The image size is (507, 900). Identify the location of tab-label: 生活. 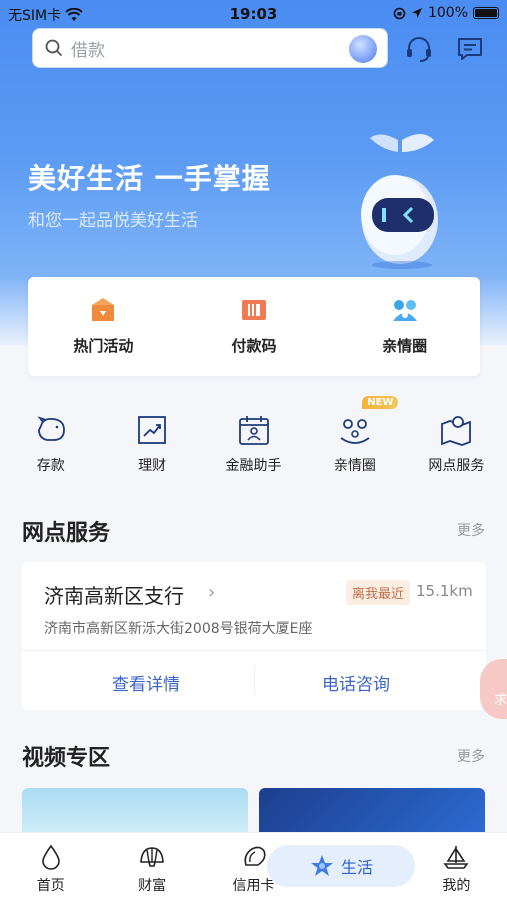
(356, 867).